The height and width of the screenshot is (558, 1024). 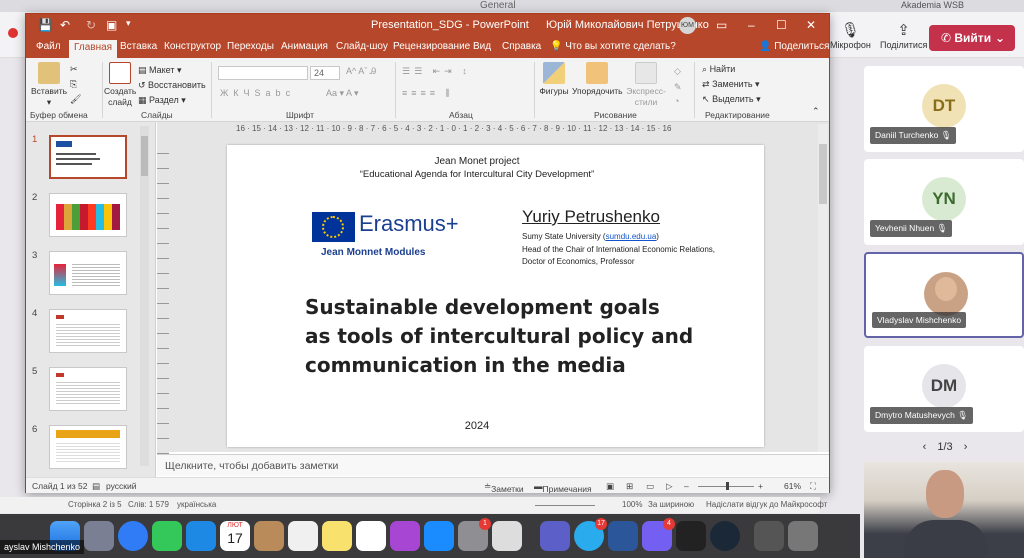 I want to click on participant-tile: YN Yevhenii Nhuen 🎙, so click(x=944, y=202).